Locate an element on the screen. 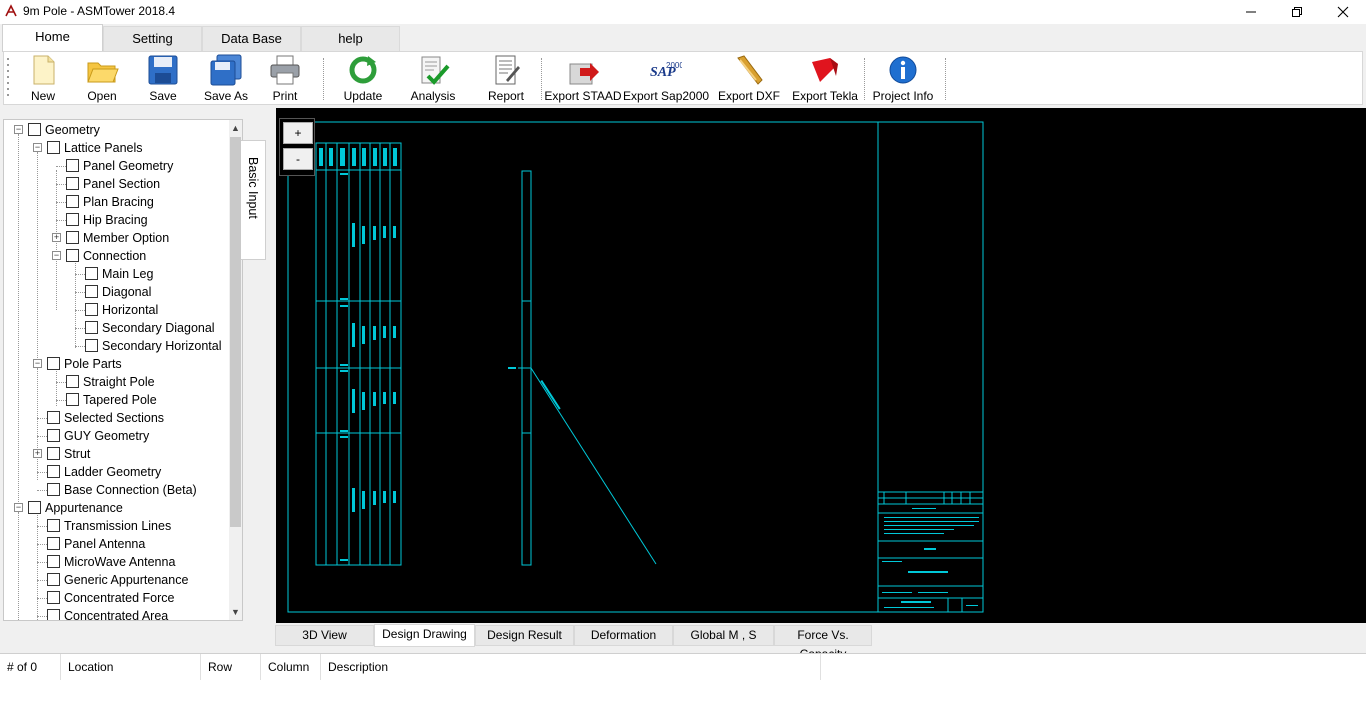 The image size is (1366, 726). scroll-down-icon: ▼ is located at coordinates (235, 612).